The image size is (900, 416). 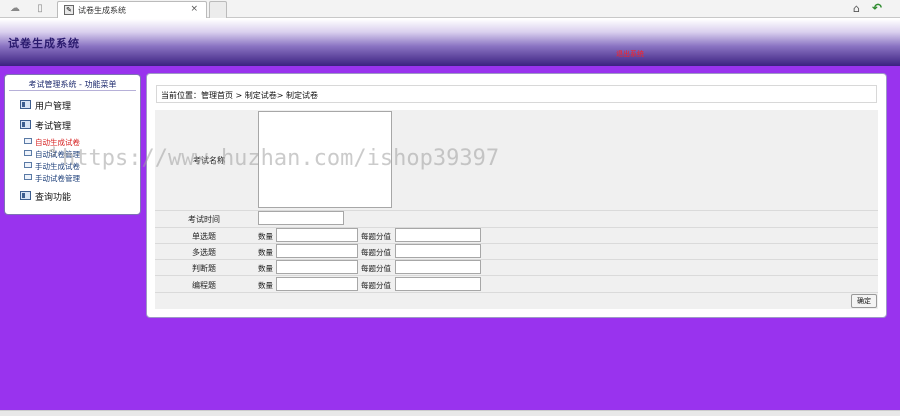 I want to click on programming-label: 编程题, so click(x=204, y=285).